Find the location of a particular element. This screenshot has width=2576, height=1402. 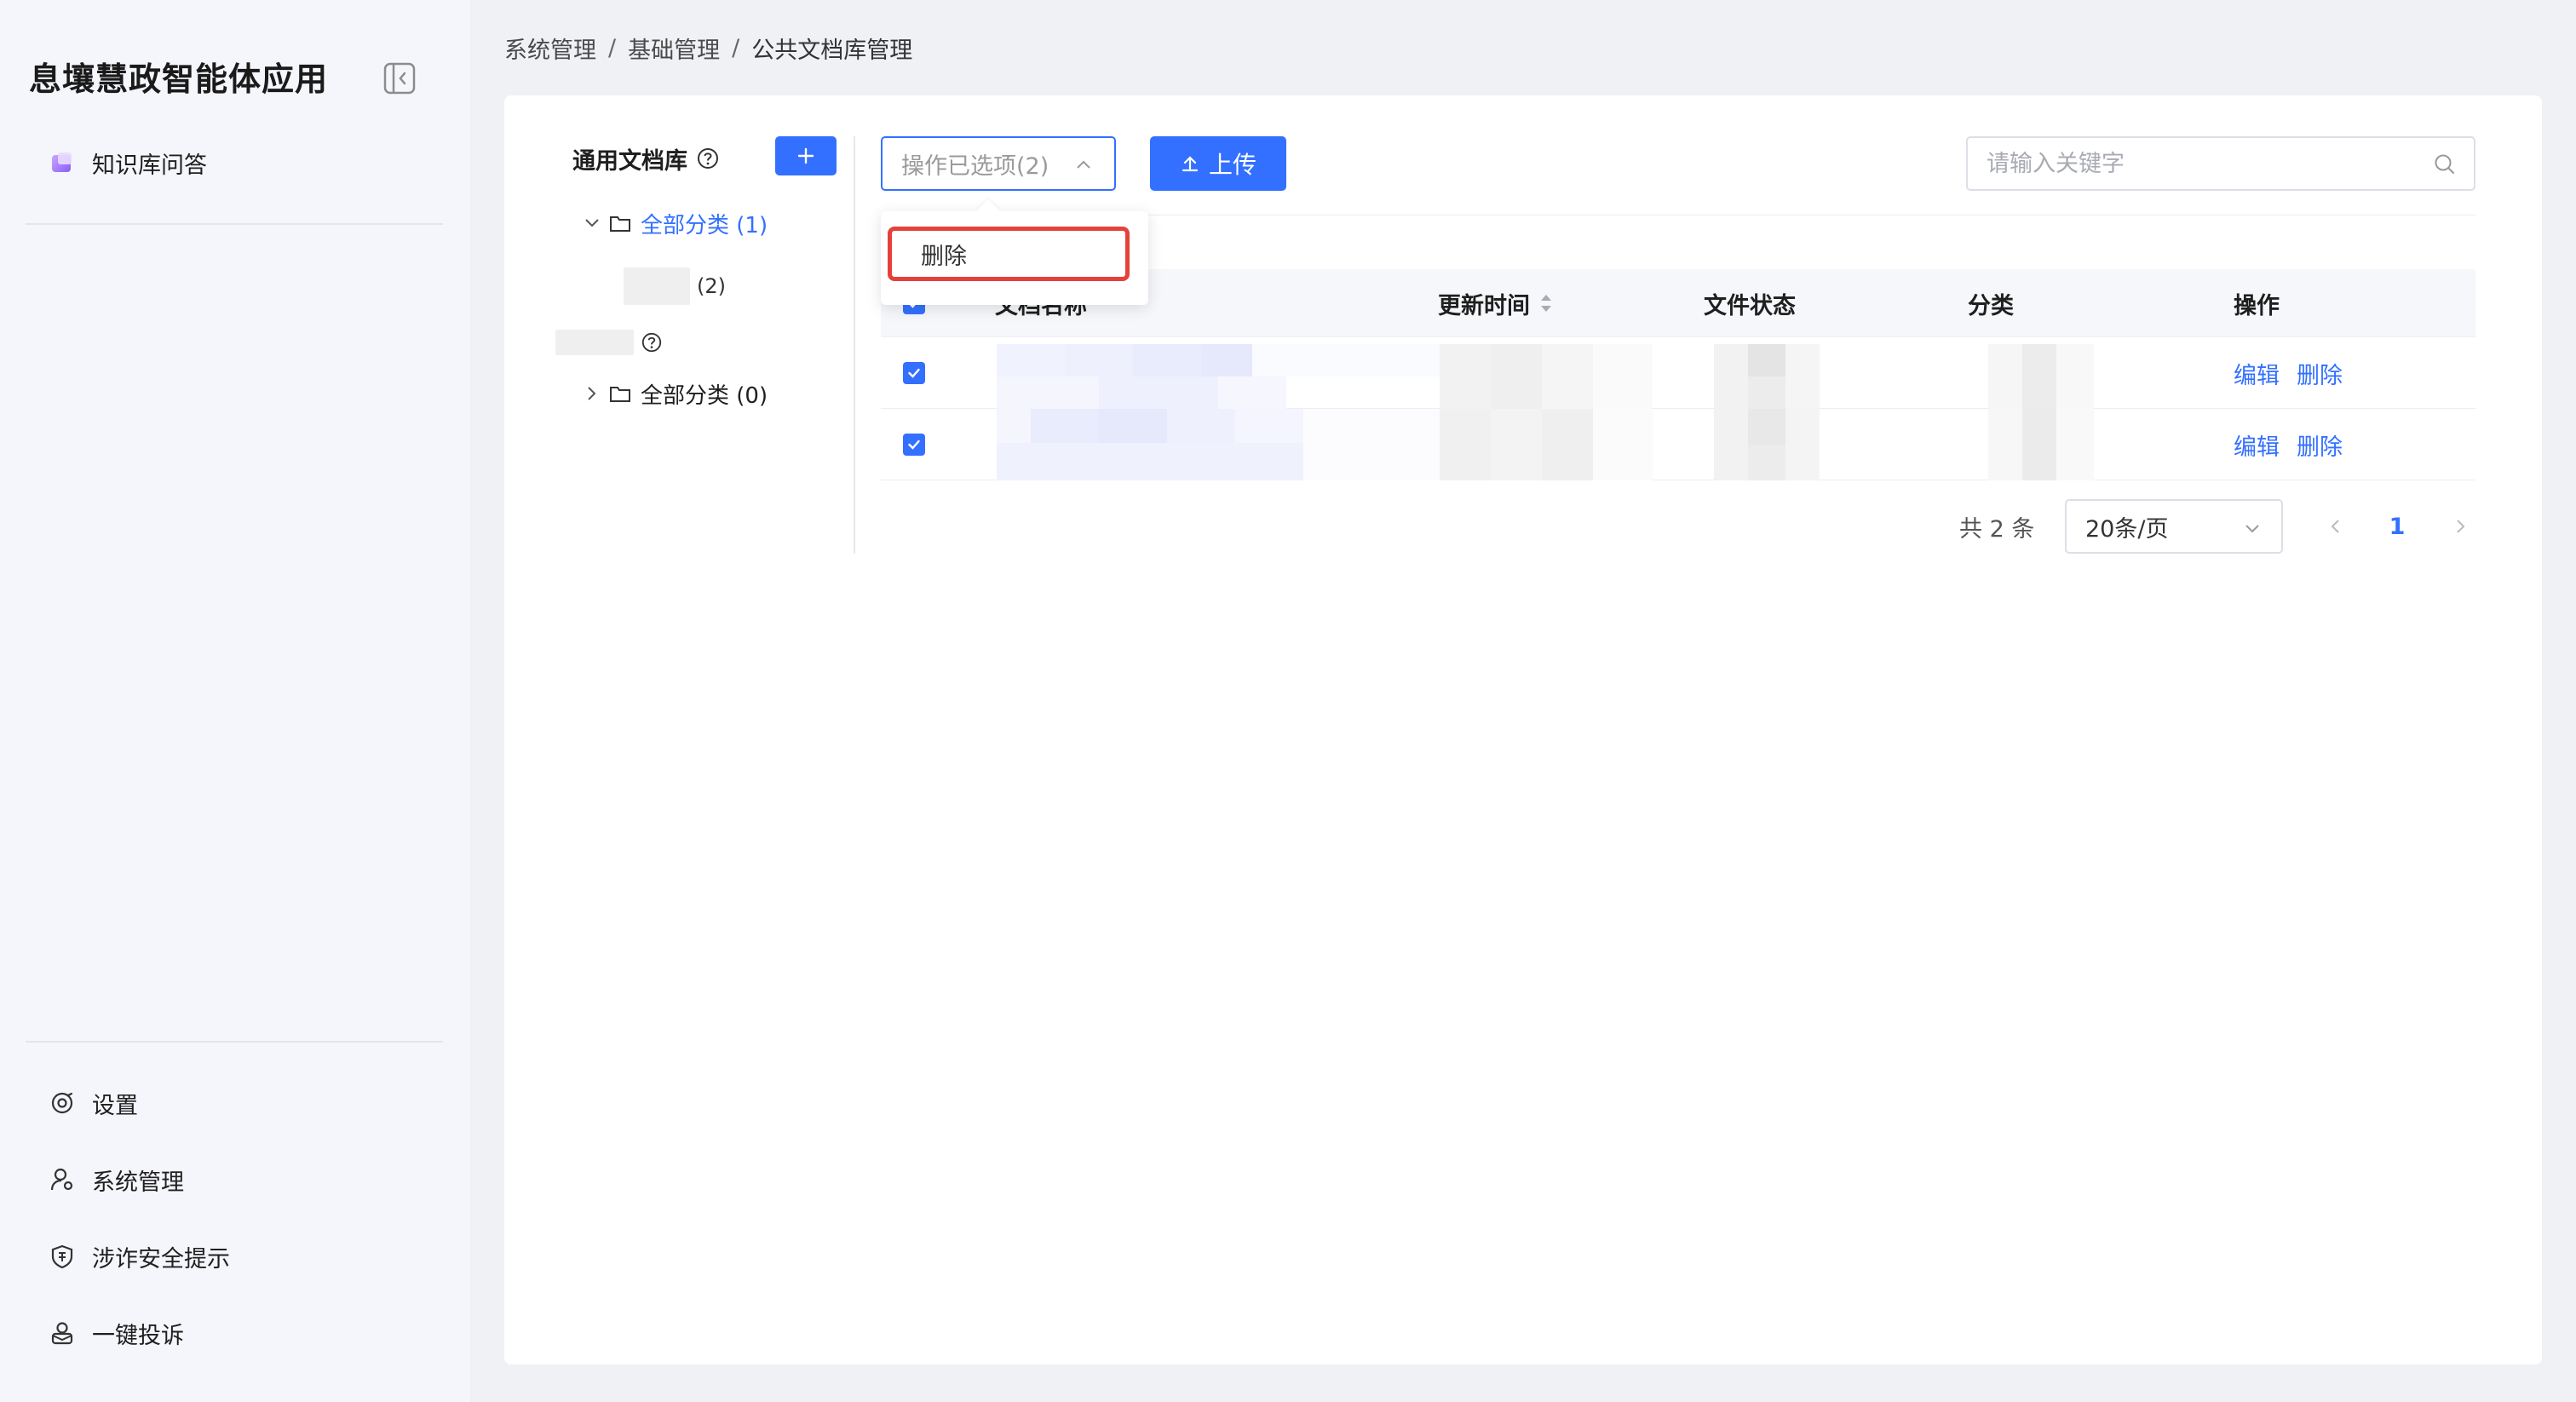

bulk-operations-label: 操作已选项(2) is located at coordinates (975, 166).